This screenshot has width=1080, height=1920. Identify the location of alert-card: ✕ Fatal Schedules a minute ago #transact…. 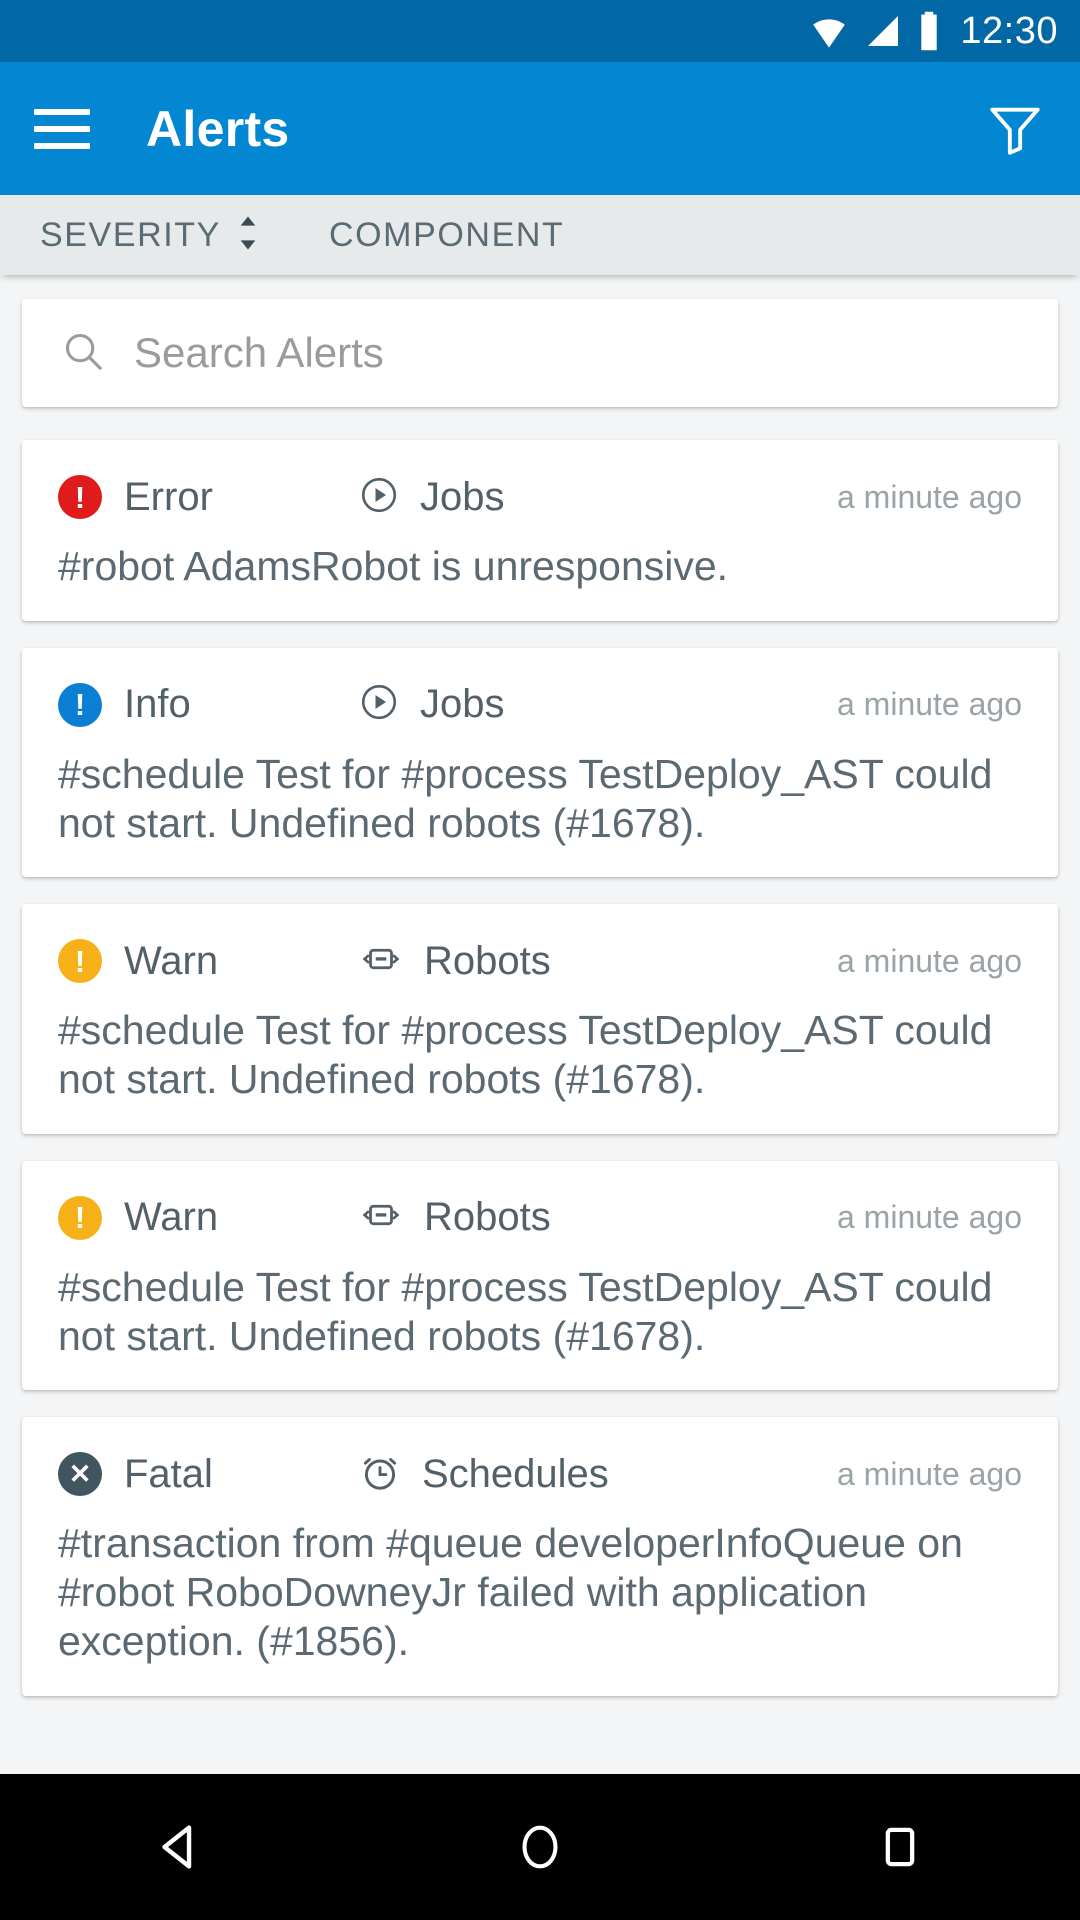
(540, 1556).